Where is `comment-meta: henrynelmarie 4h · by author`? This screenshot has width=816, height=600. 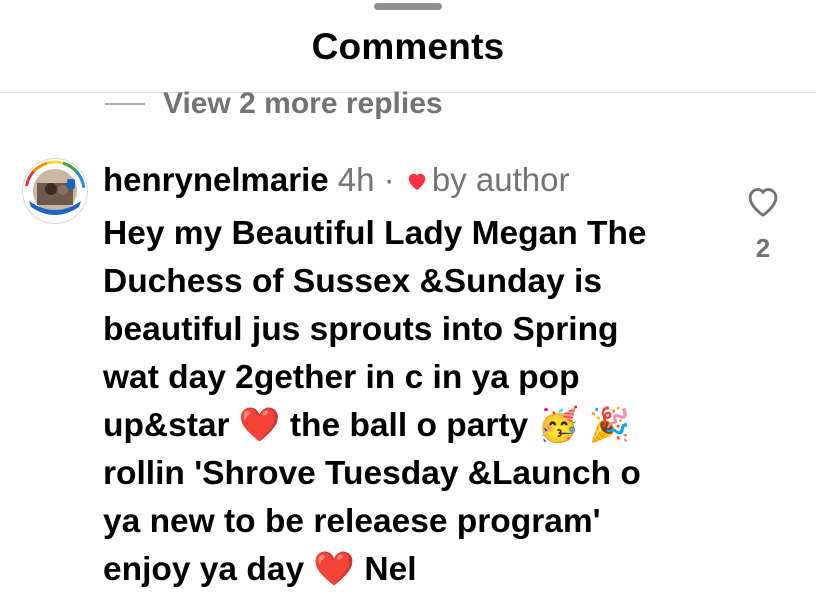 comment-meta: henrynelmarie 4h · by author is located at coordinates (413, 182).